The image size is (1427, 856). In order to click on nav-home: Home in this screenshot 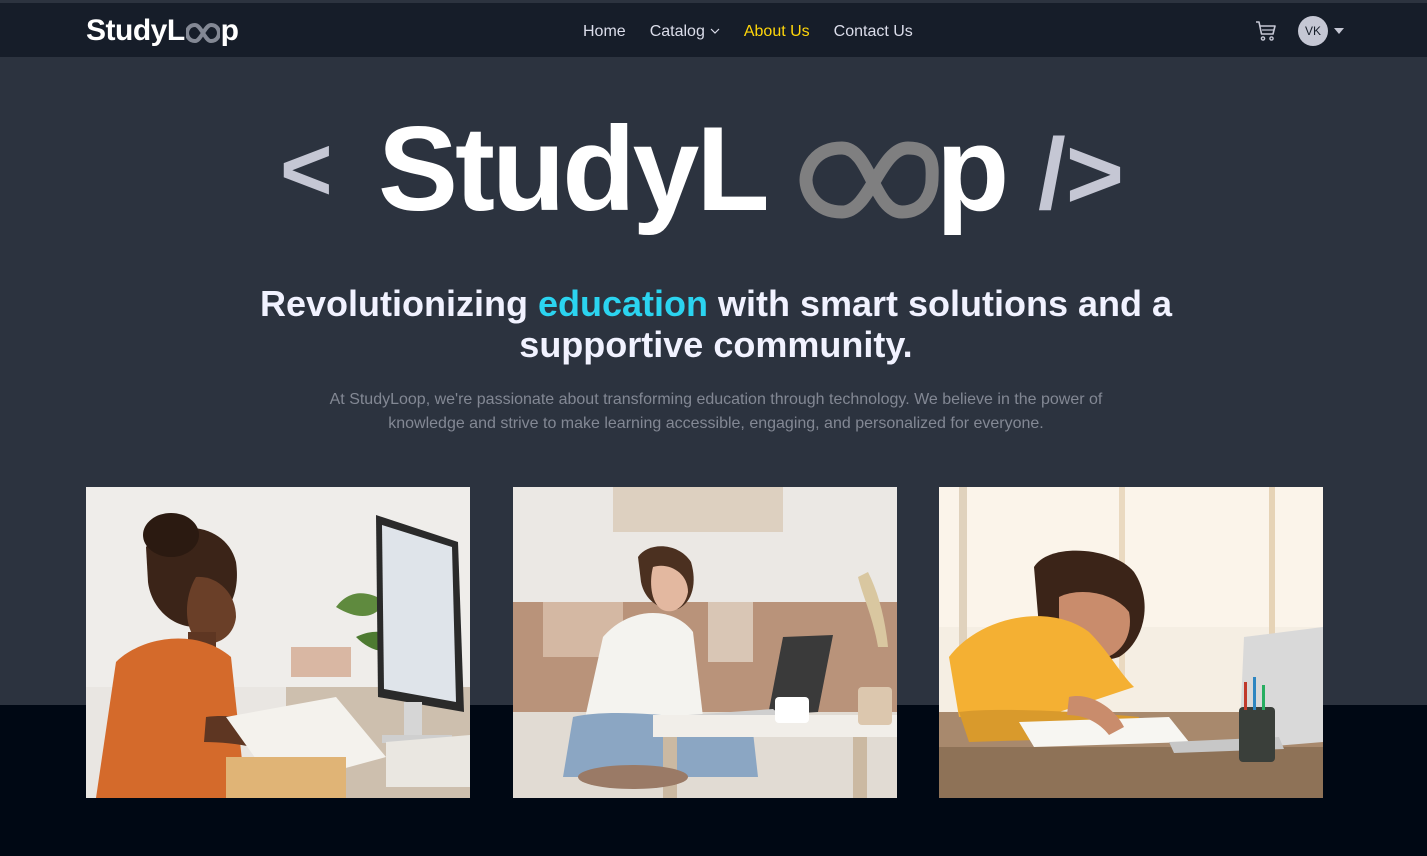, I will do `click(604, 32)`.